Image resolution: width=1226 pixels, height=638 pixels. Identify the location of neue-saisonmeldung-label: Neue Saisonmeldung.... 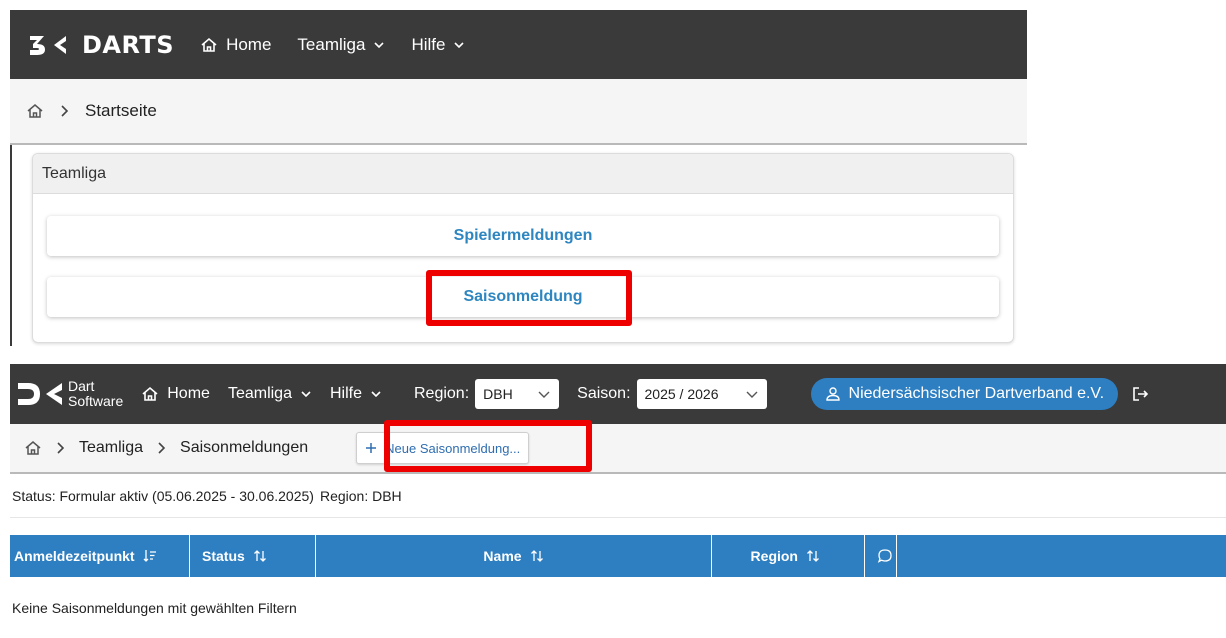
(453, 448).